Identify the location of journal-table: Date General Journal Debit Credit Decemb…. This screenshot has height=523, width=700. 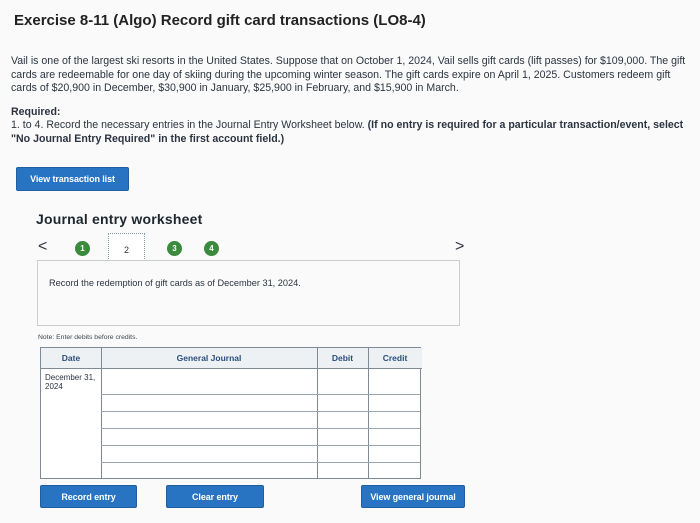
(231, 413).